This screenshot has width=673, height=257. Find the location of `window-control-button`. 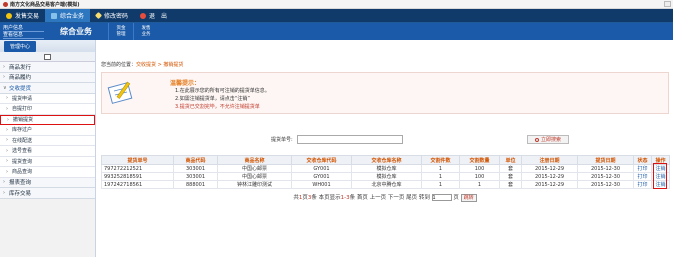

window-control-button is located at coordinates (667, 4).